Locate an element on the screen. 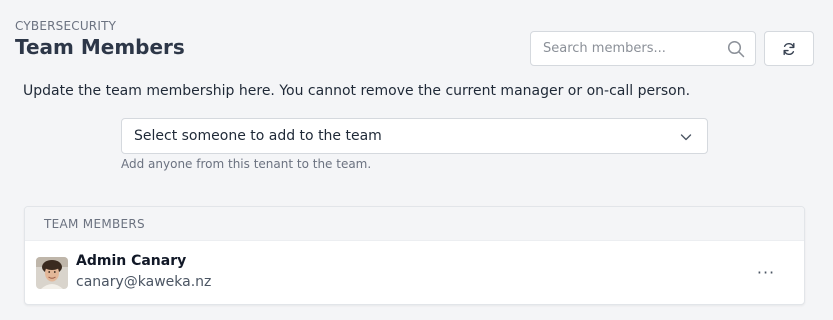 This screenshot has width=833, height=320. avatar is located at coordinates (52, 273).